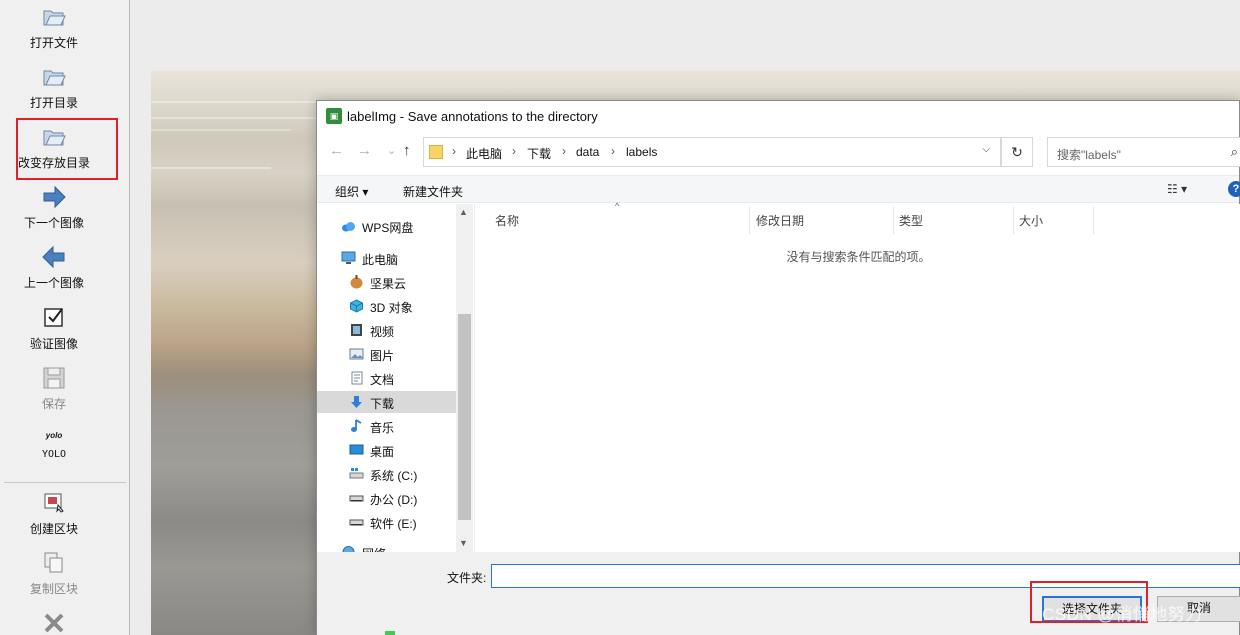 The width and height of the screenshot is (1240, 635). What do you see at coordinates (382, 380) in the screenshot?
I see `nav-label: 文档` at bounding box center [382, 380].